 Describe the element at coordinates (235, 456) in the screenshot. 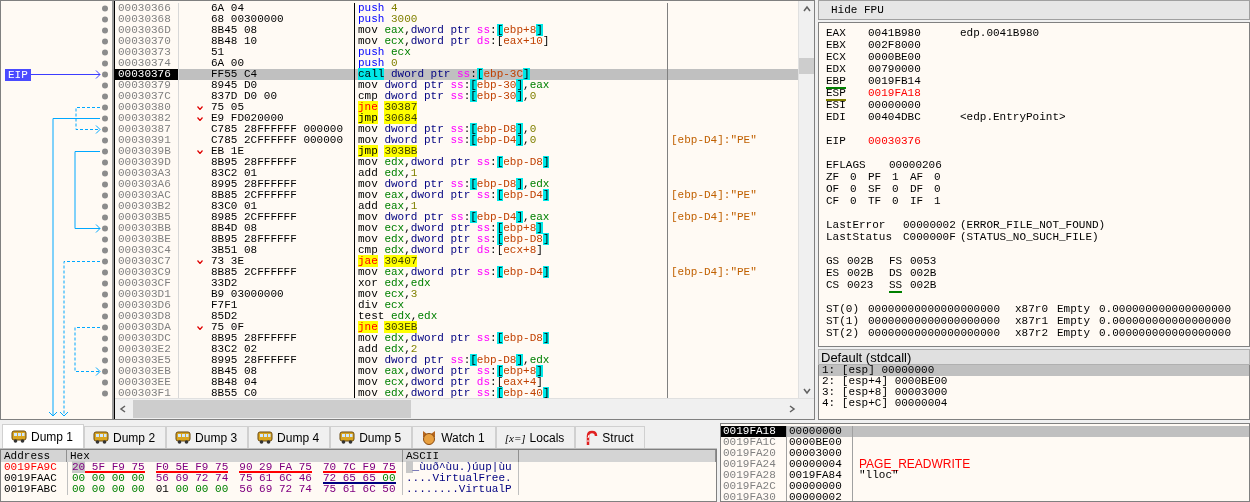

I see `column-header: Hex` at that location.